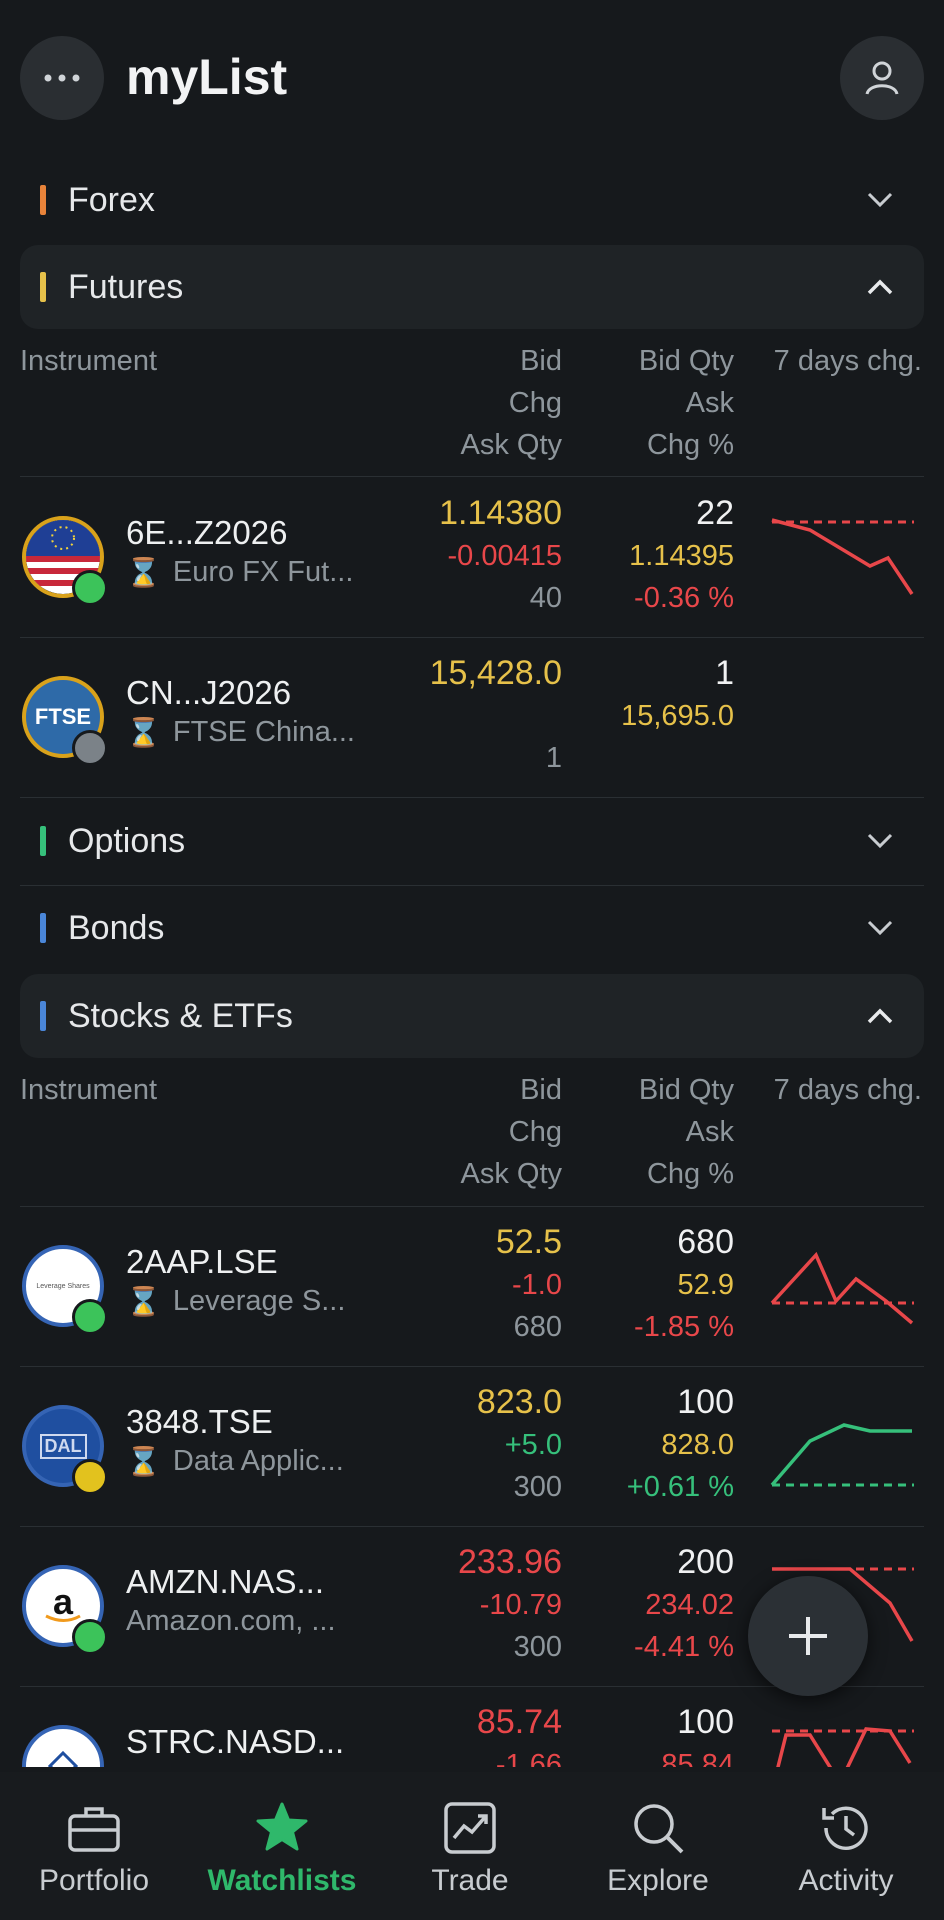 Image resolution: width=944 pixels, height=1920 pixels. I want to click on tab-trade: Trade, so click(470, 1846).